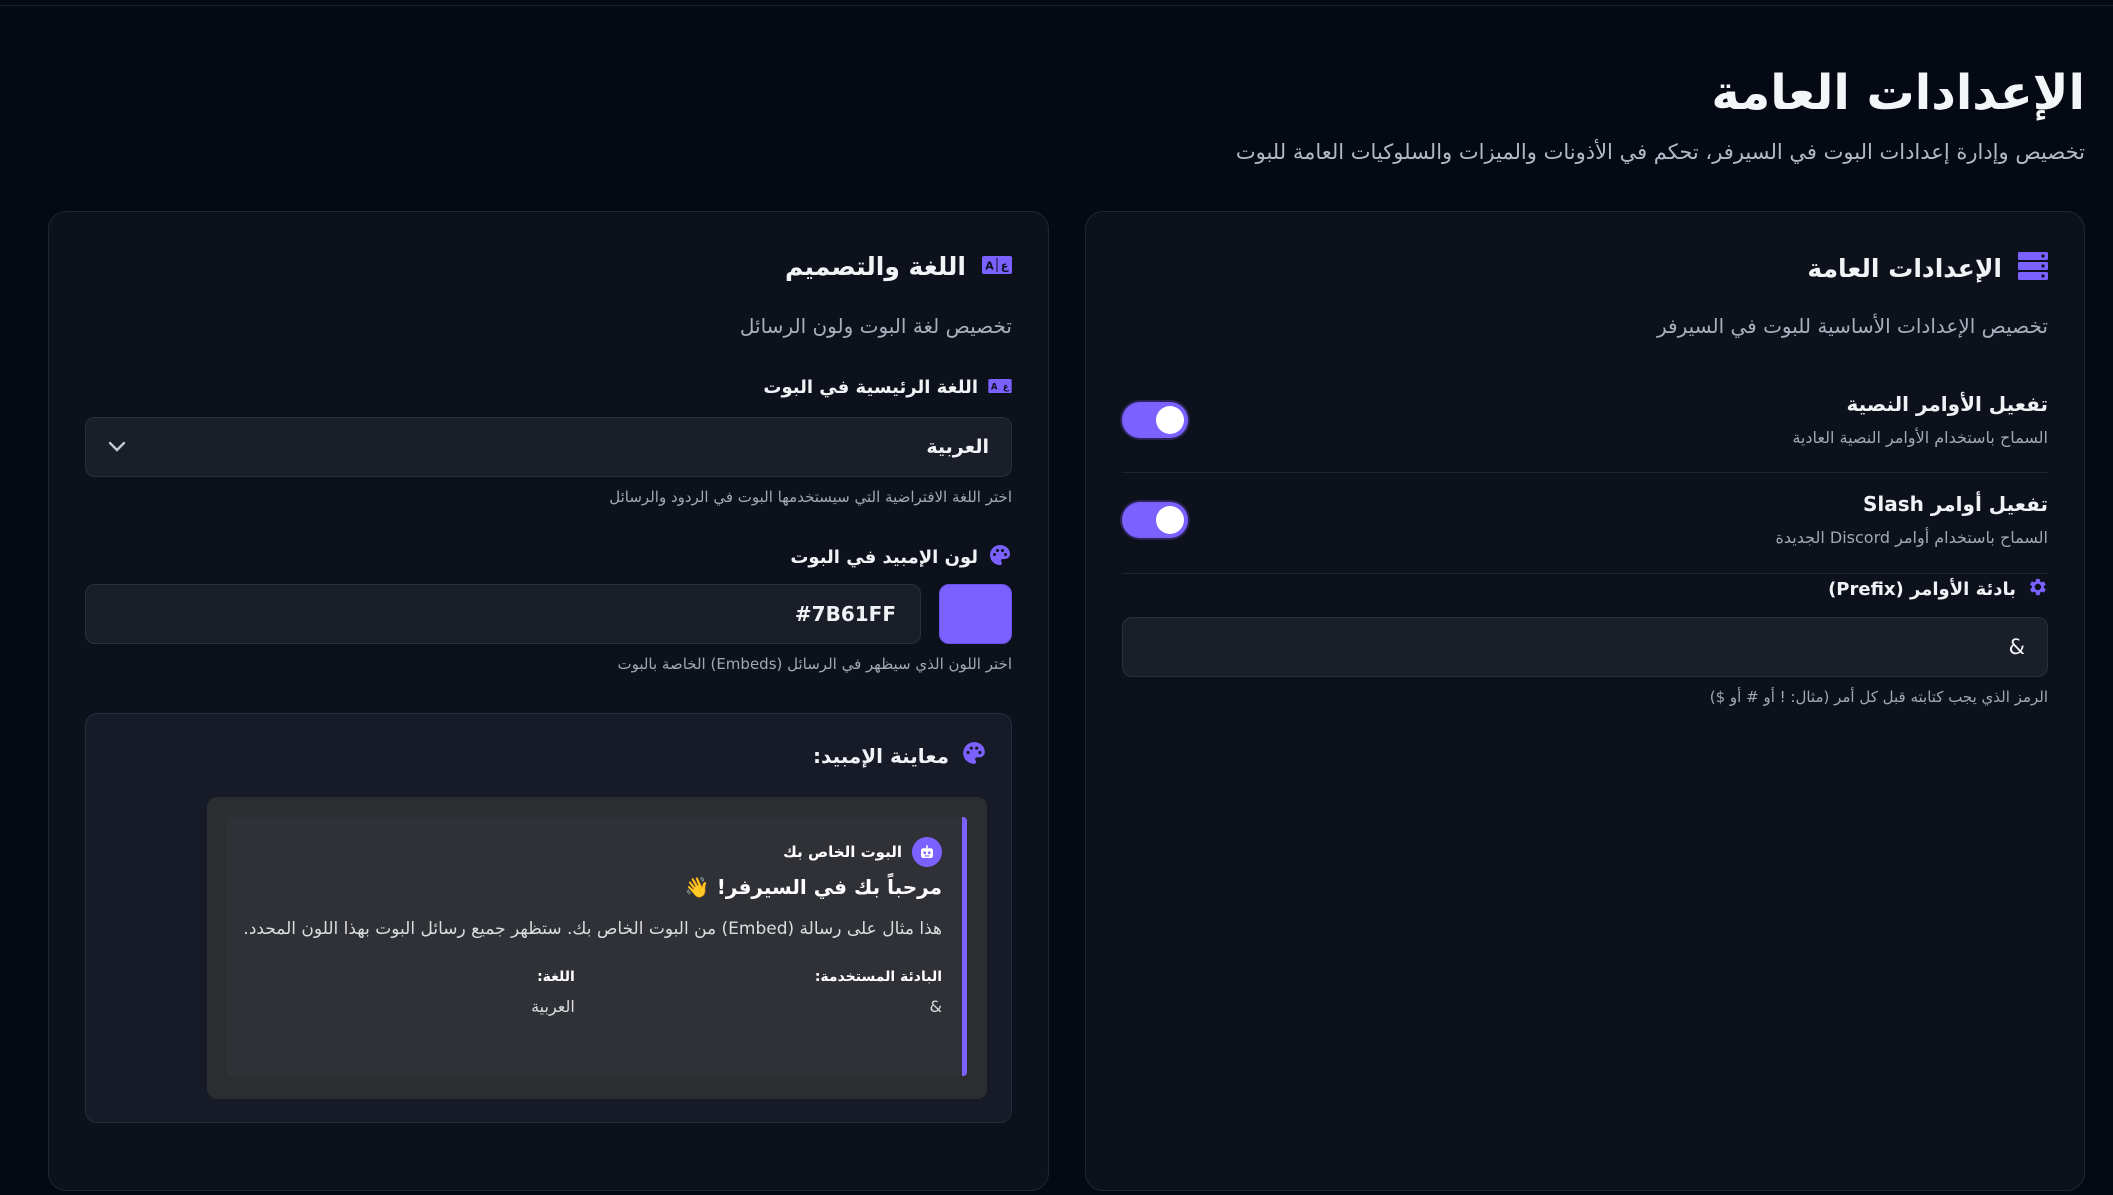  Describe the element at coordinates (870, 387) in the screenshot. I see `language-label-text: اللغة الرئيسية في البوت` at that location.